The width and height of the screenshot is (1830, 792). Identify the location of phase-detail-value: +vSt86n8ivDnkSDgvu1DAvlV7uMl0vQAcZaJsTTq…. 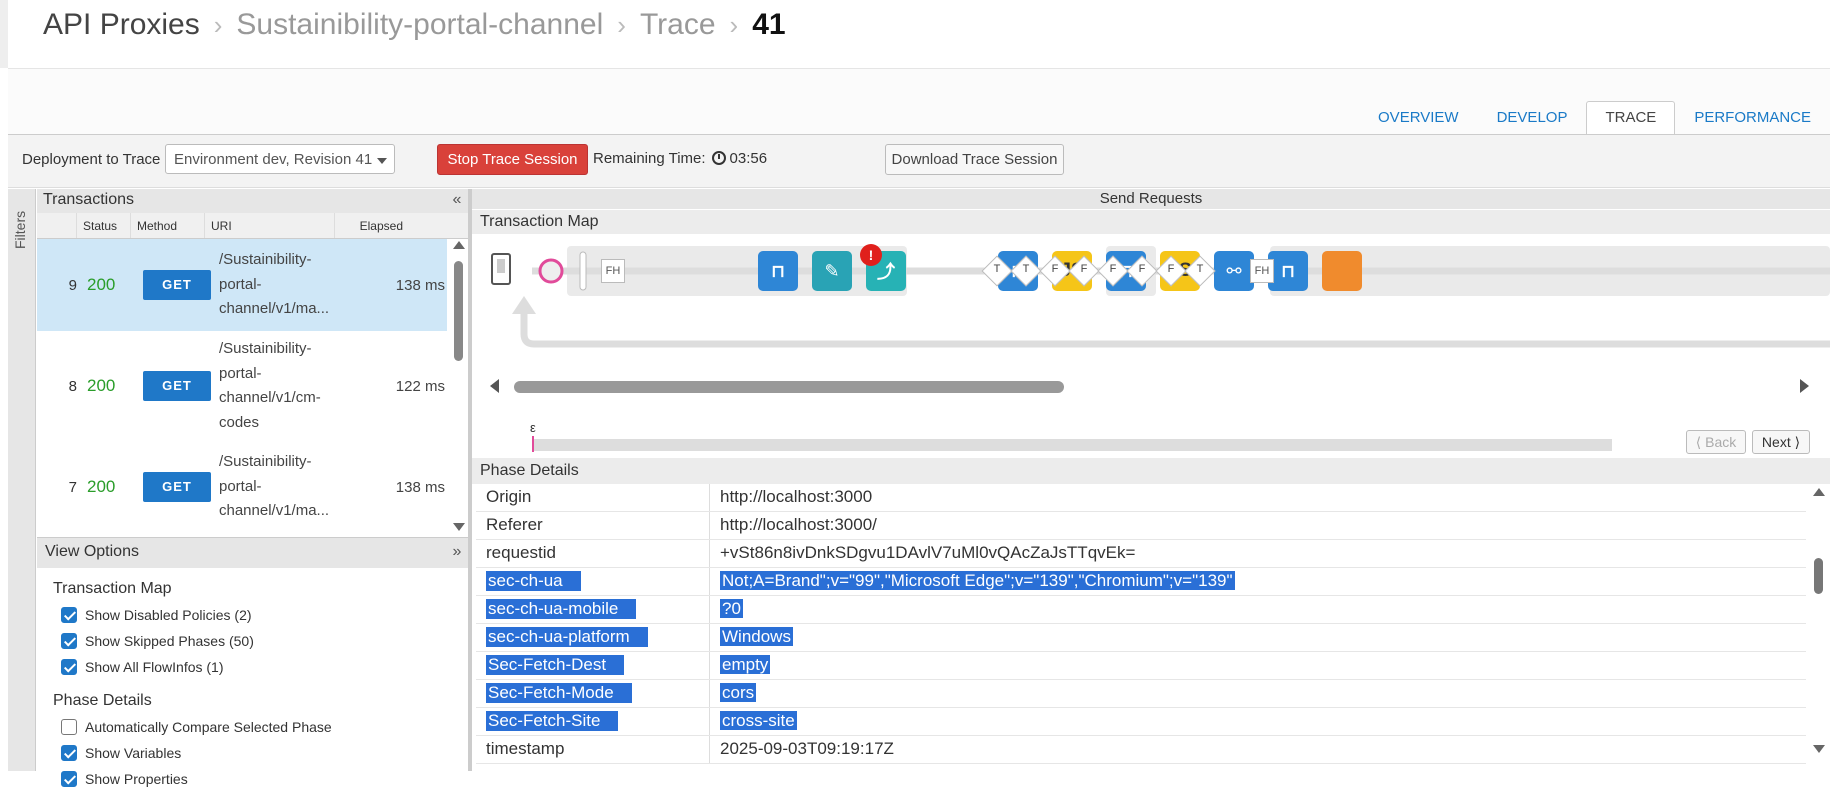
(927, 553).